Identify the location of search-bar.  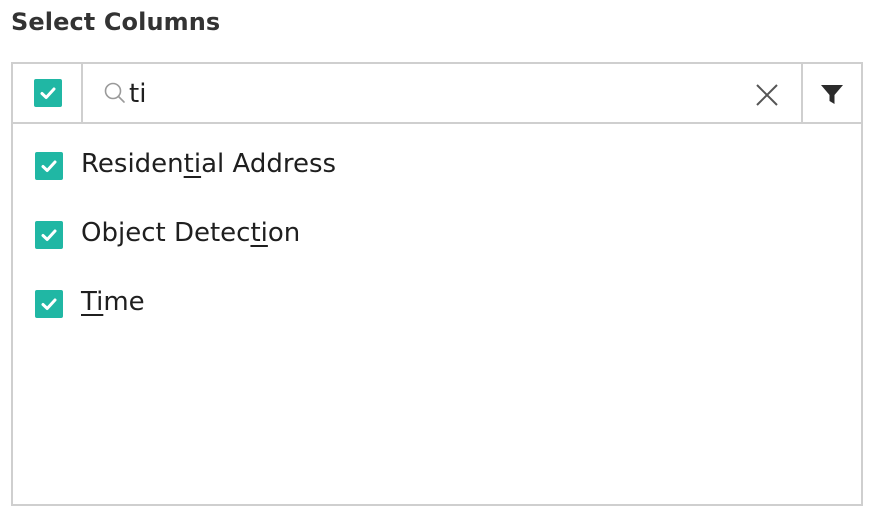
(442, 93).